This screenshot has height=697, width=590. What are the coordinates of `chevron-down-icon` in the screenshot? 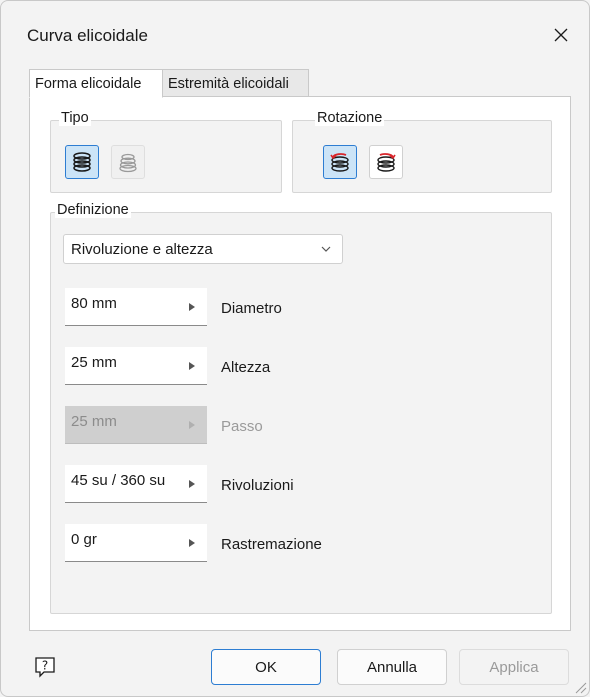 It's located at (326, 249).